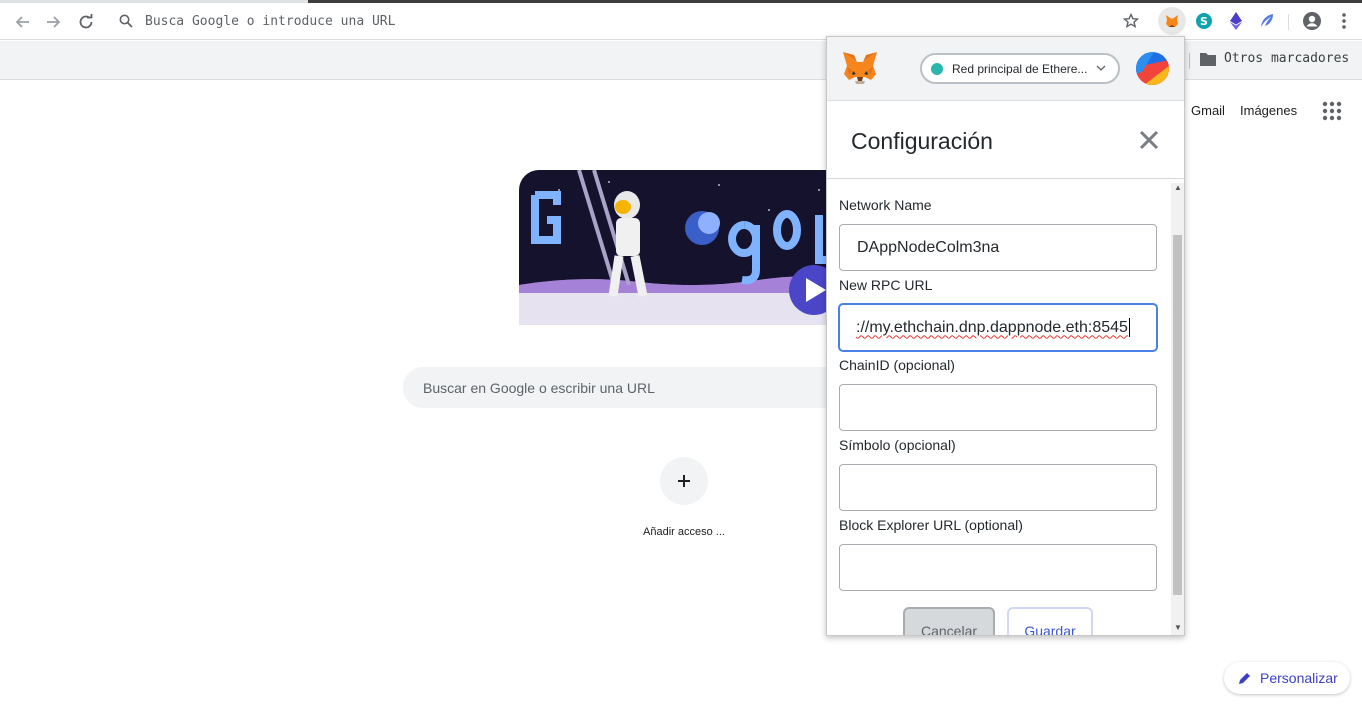  I want to click on gmail-link: Gmail, so click(1208, 110).